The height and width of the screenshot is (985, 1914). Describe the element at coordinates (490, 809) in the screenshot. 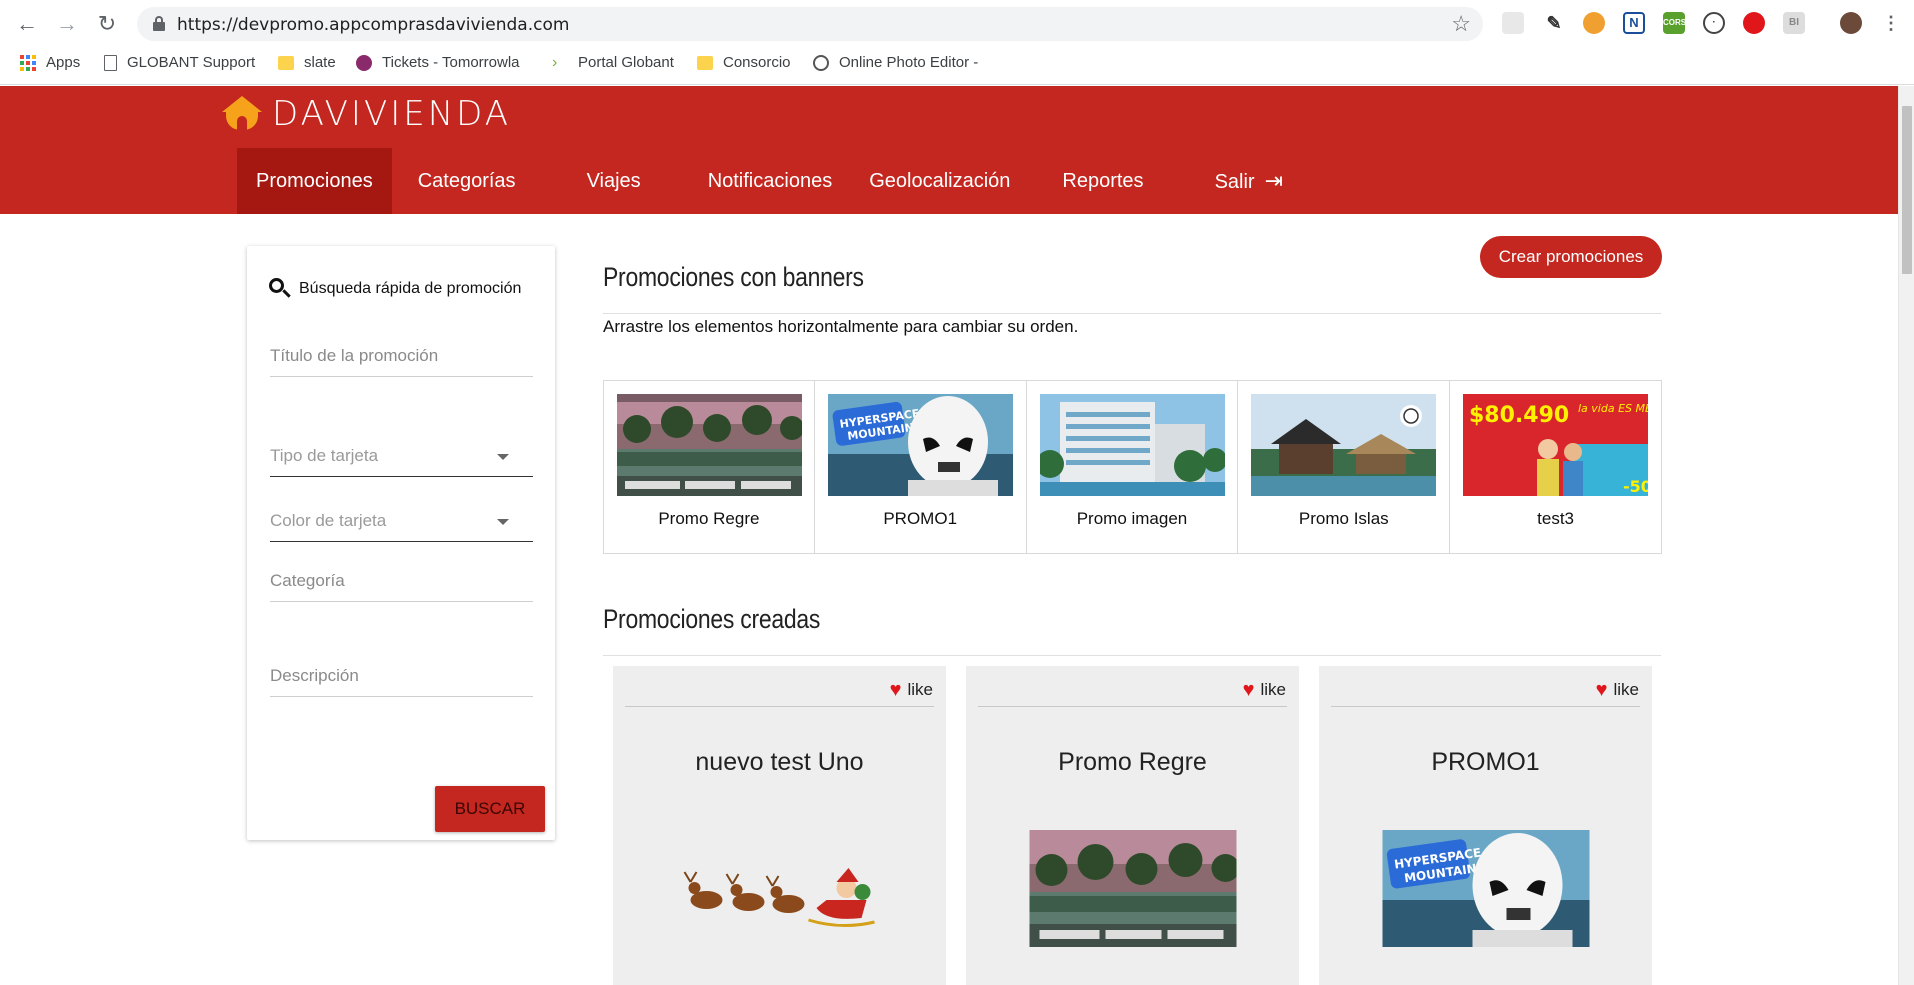

I see `buscar-button: BUSCAR` at that location.